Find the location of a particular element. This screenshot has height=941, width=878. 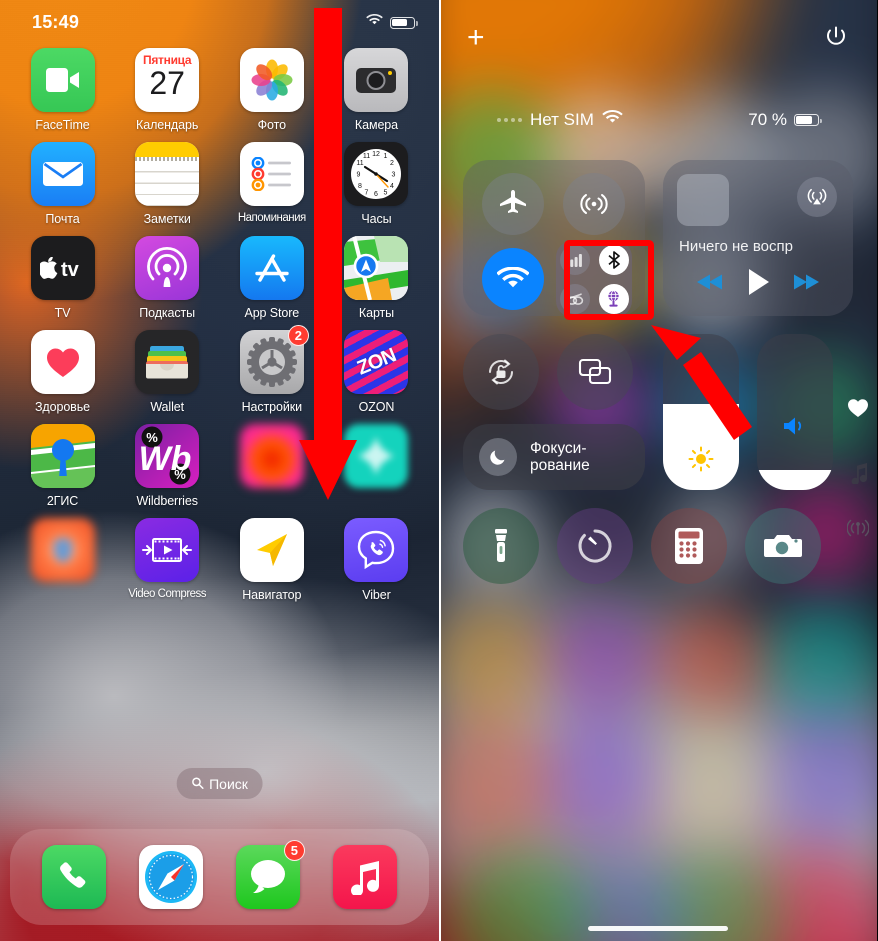

app-calendar: Пятница 27 Календарь is located at coordinates (167, 90).